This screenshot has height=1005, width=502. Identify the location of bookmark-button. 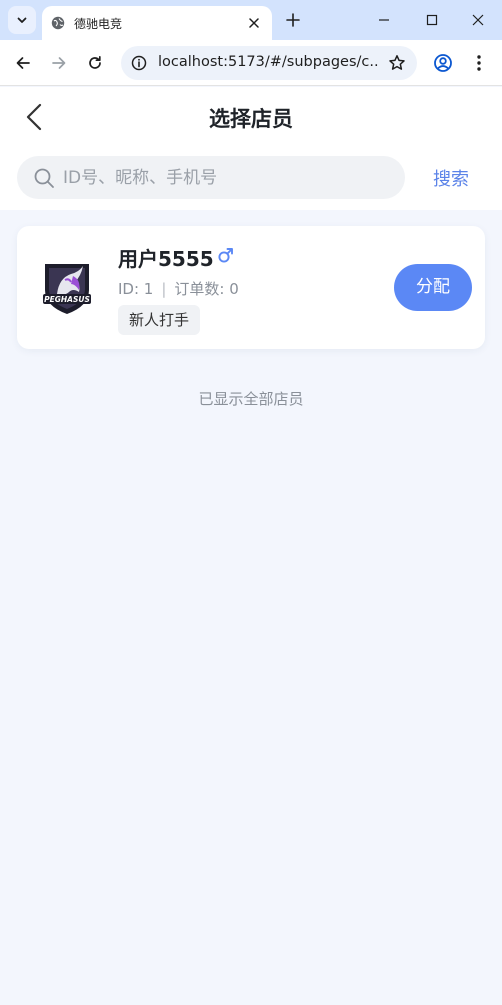
(397, 63).